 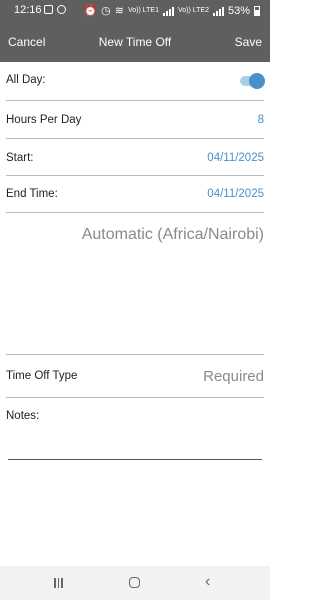 I want to click on wifi-icon: ≋, so click(x=119, y=11).